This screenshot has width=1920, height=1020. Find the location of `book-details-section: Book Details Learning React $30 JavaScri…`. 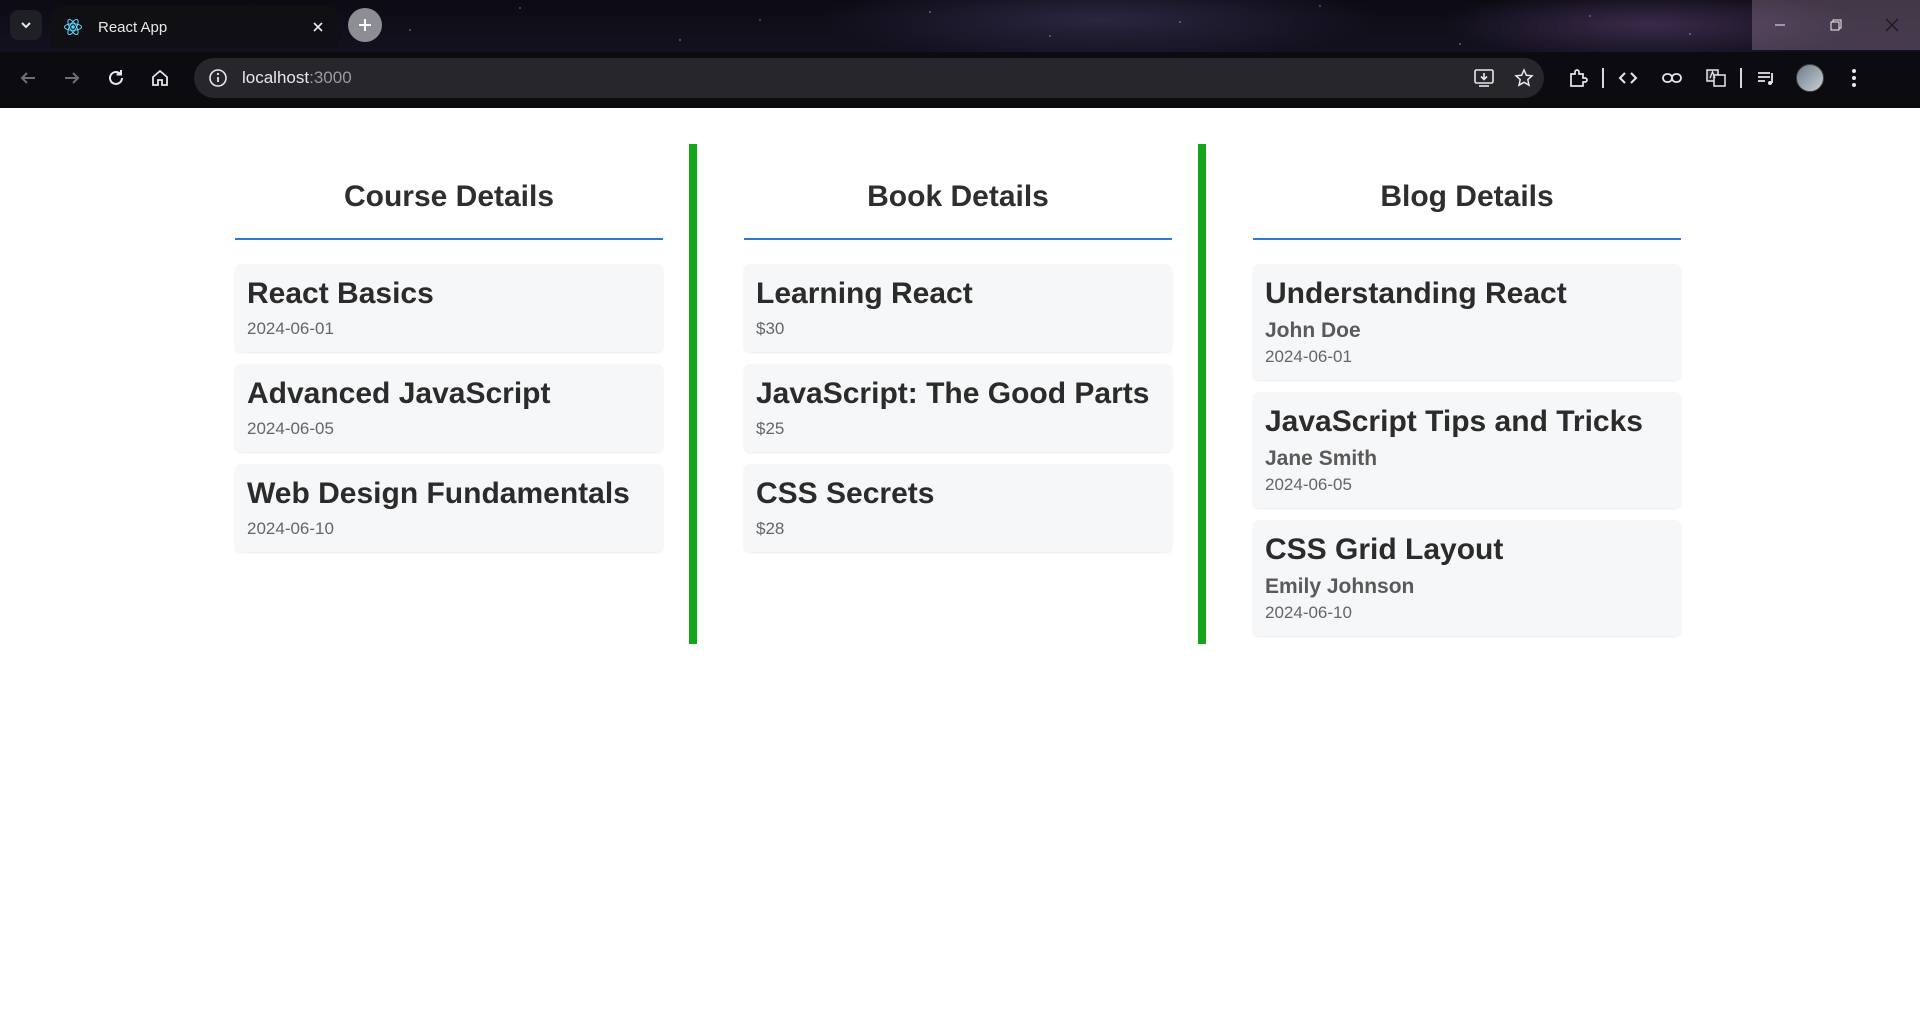

book-details-section: Book Details Learning React $30 JavaScri… is located at coordinates (958, 394).